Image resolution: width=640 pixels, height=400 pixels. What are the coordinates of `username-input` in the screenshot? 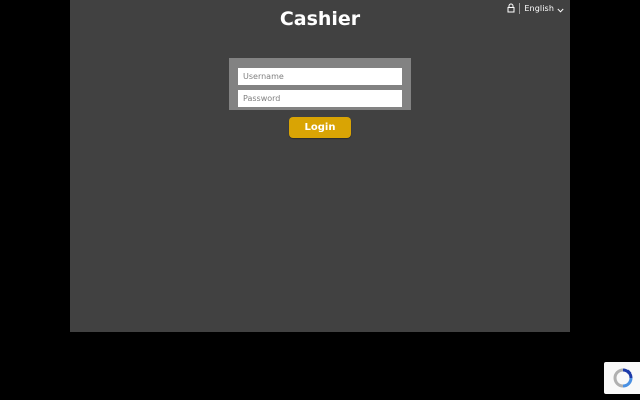 It's located at (320, 76).